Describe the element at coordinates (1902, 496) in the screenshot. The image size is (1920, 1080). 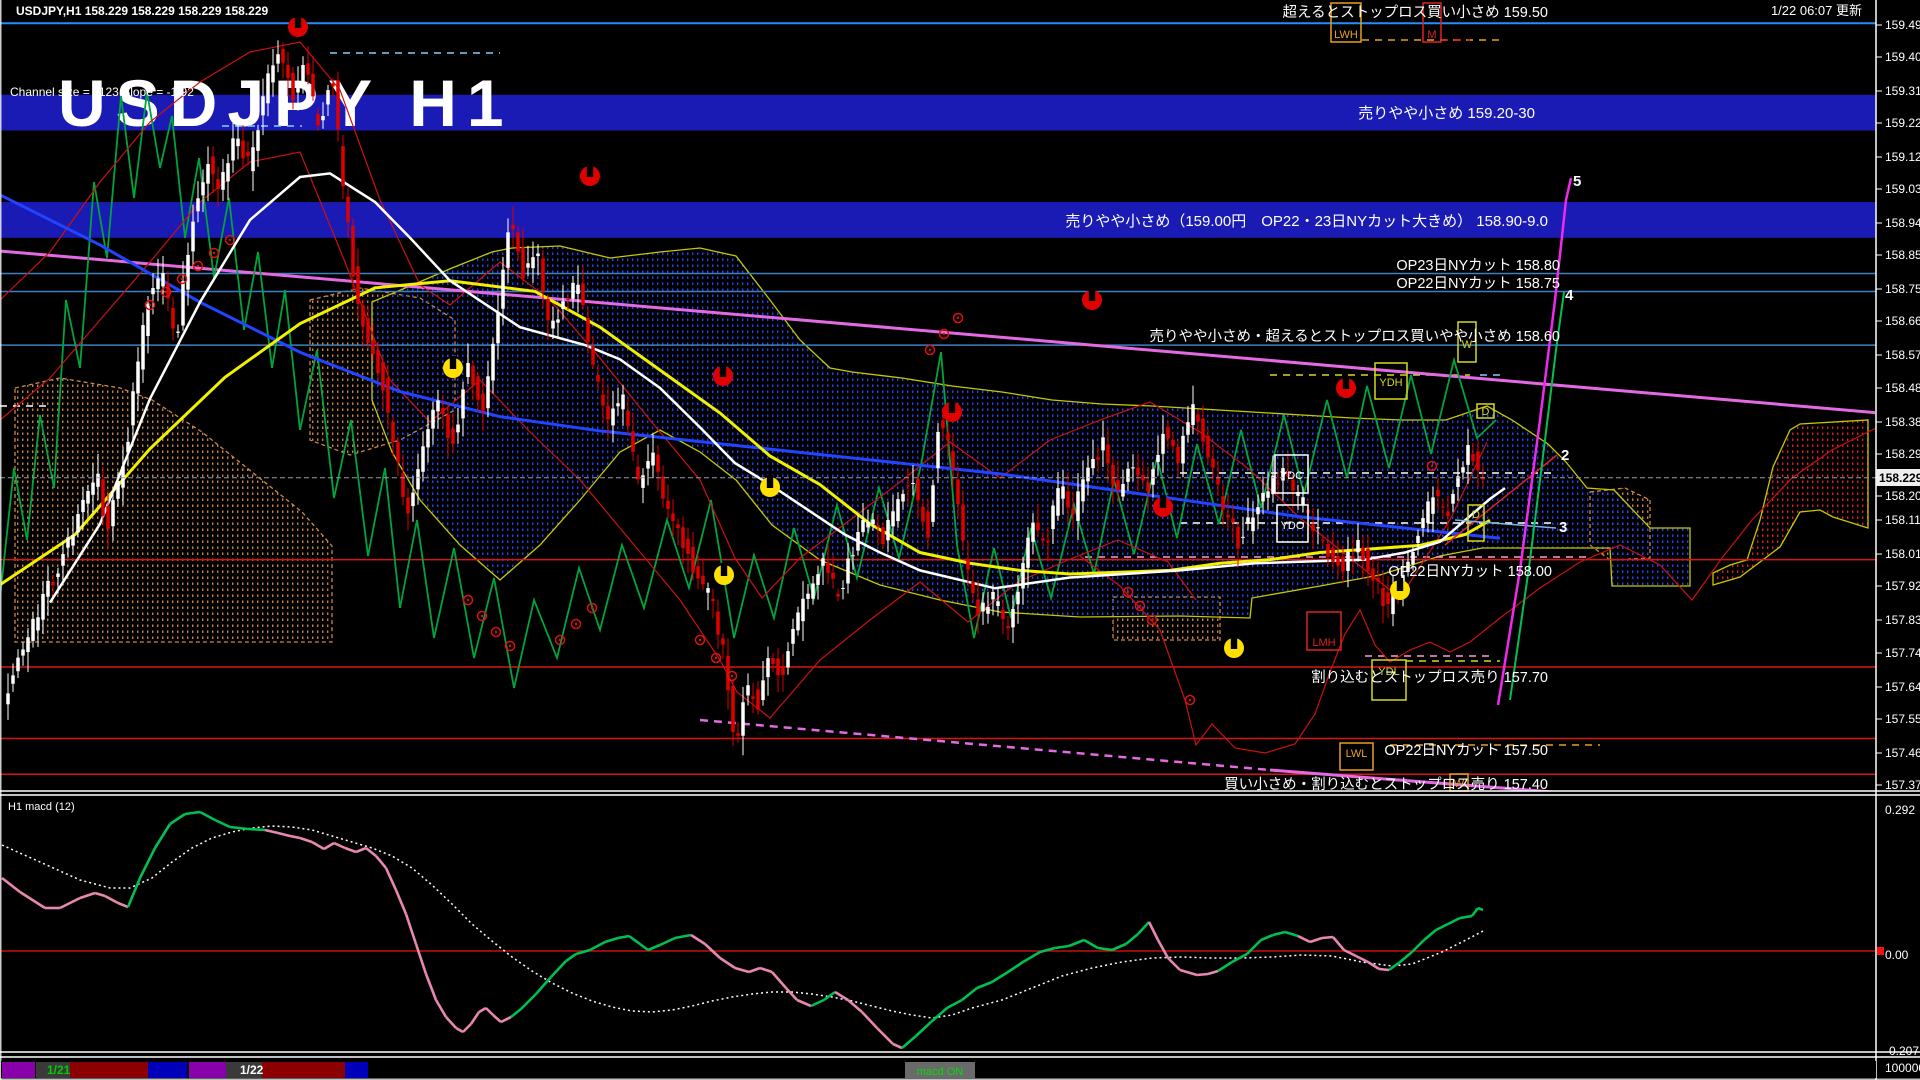
I see `price-axis-label: 158.200` at that location.